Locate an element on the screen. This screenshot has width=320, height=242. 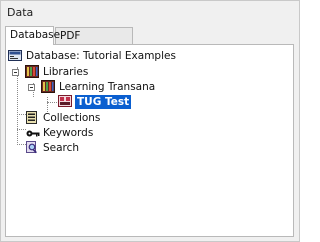
tree-item-root: Database: Tutorial Examples is located at coordinates (128, 56).